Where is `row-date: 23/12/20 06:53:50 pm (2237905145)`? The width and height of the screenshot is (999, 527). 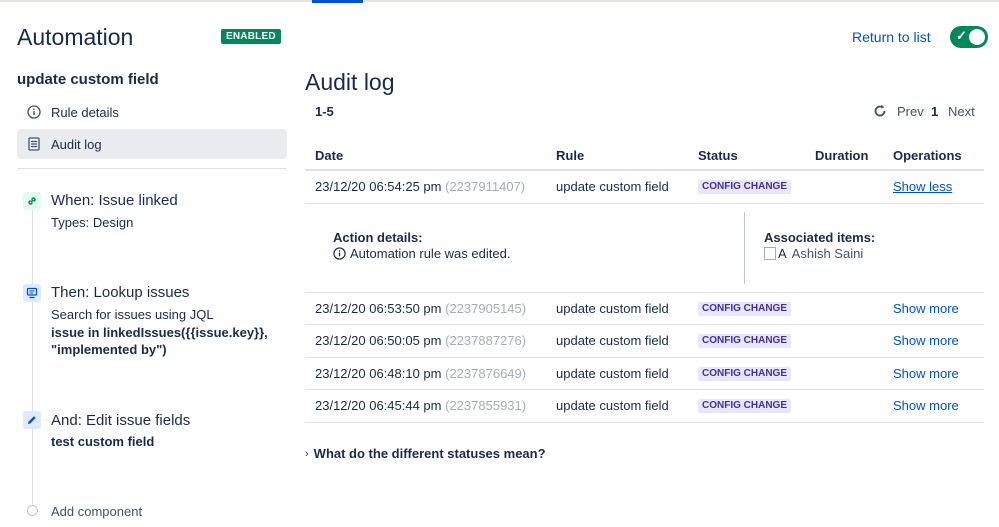
row-date: 23/12/20 06:53:50 pm (2237905145) is located at coordinates (421, 308).